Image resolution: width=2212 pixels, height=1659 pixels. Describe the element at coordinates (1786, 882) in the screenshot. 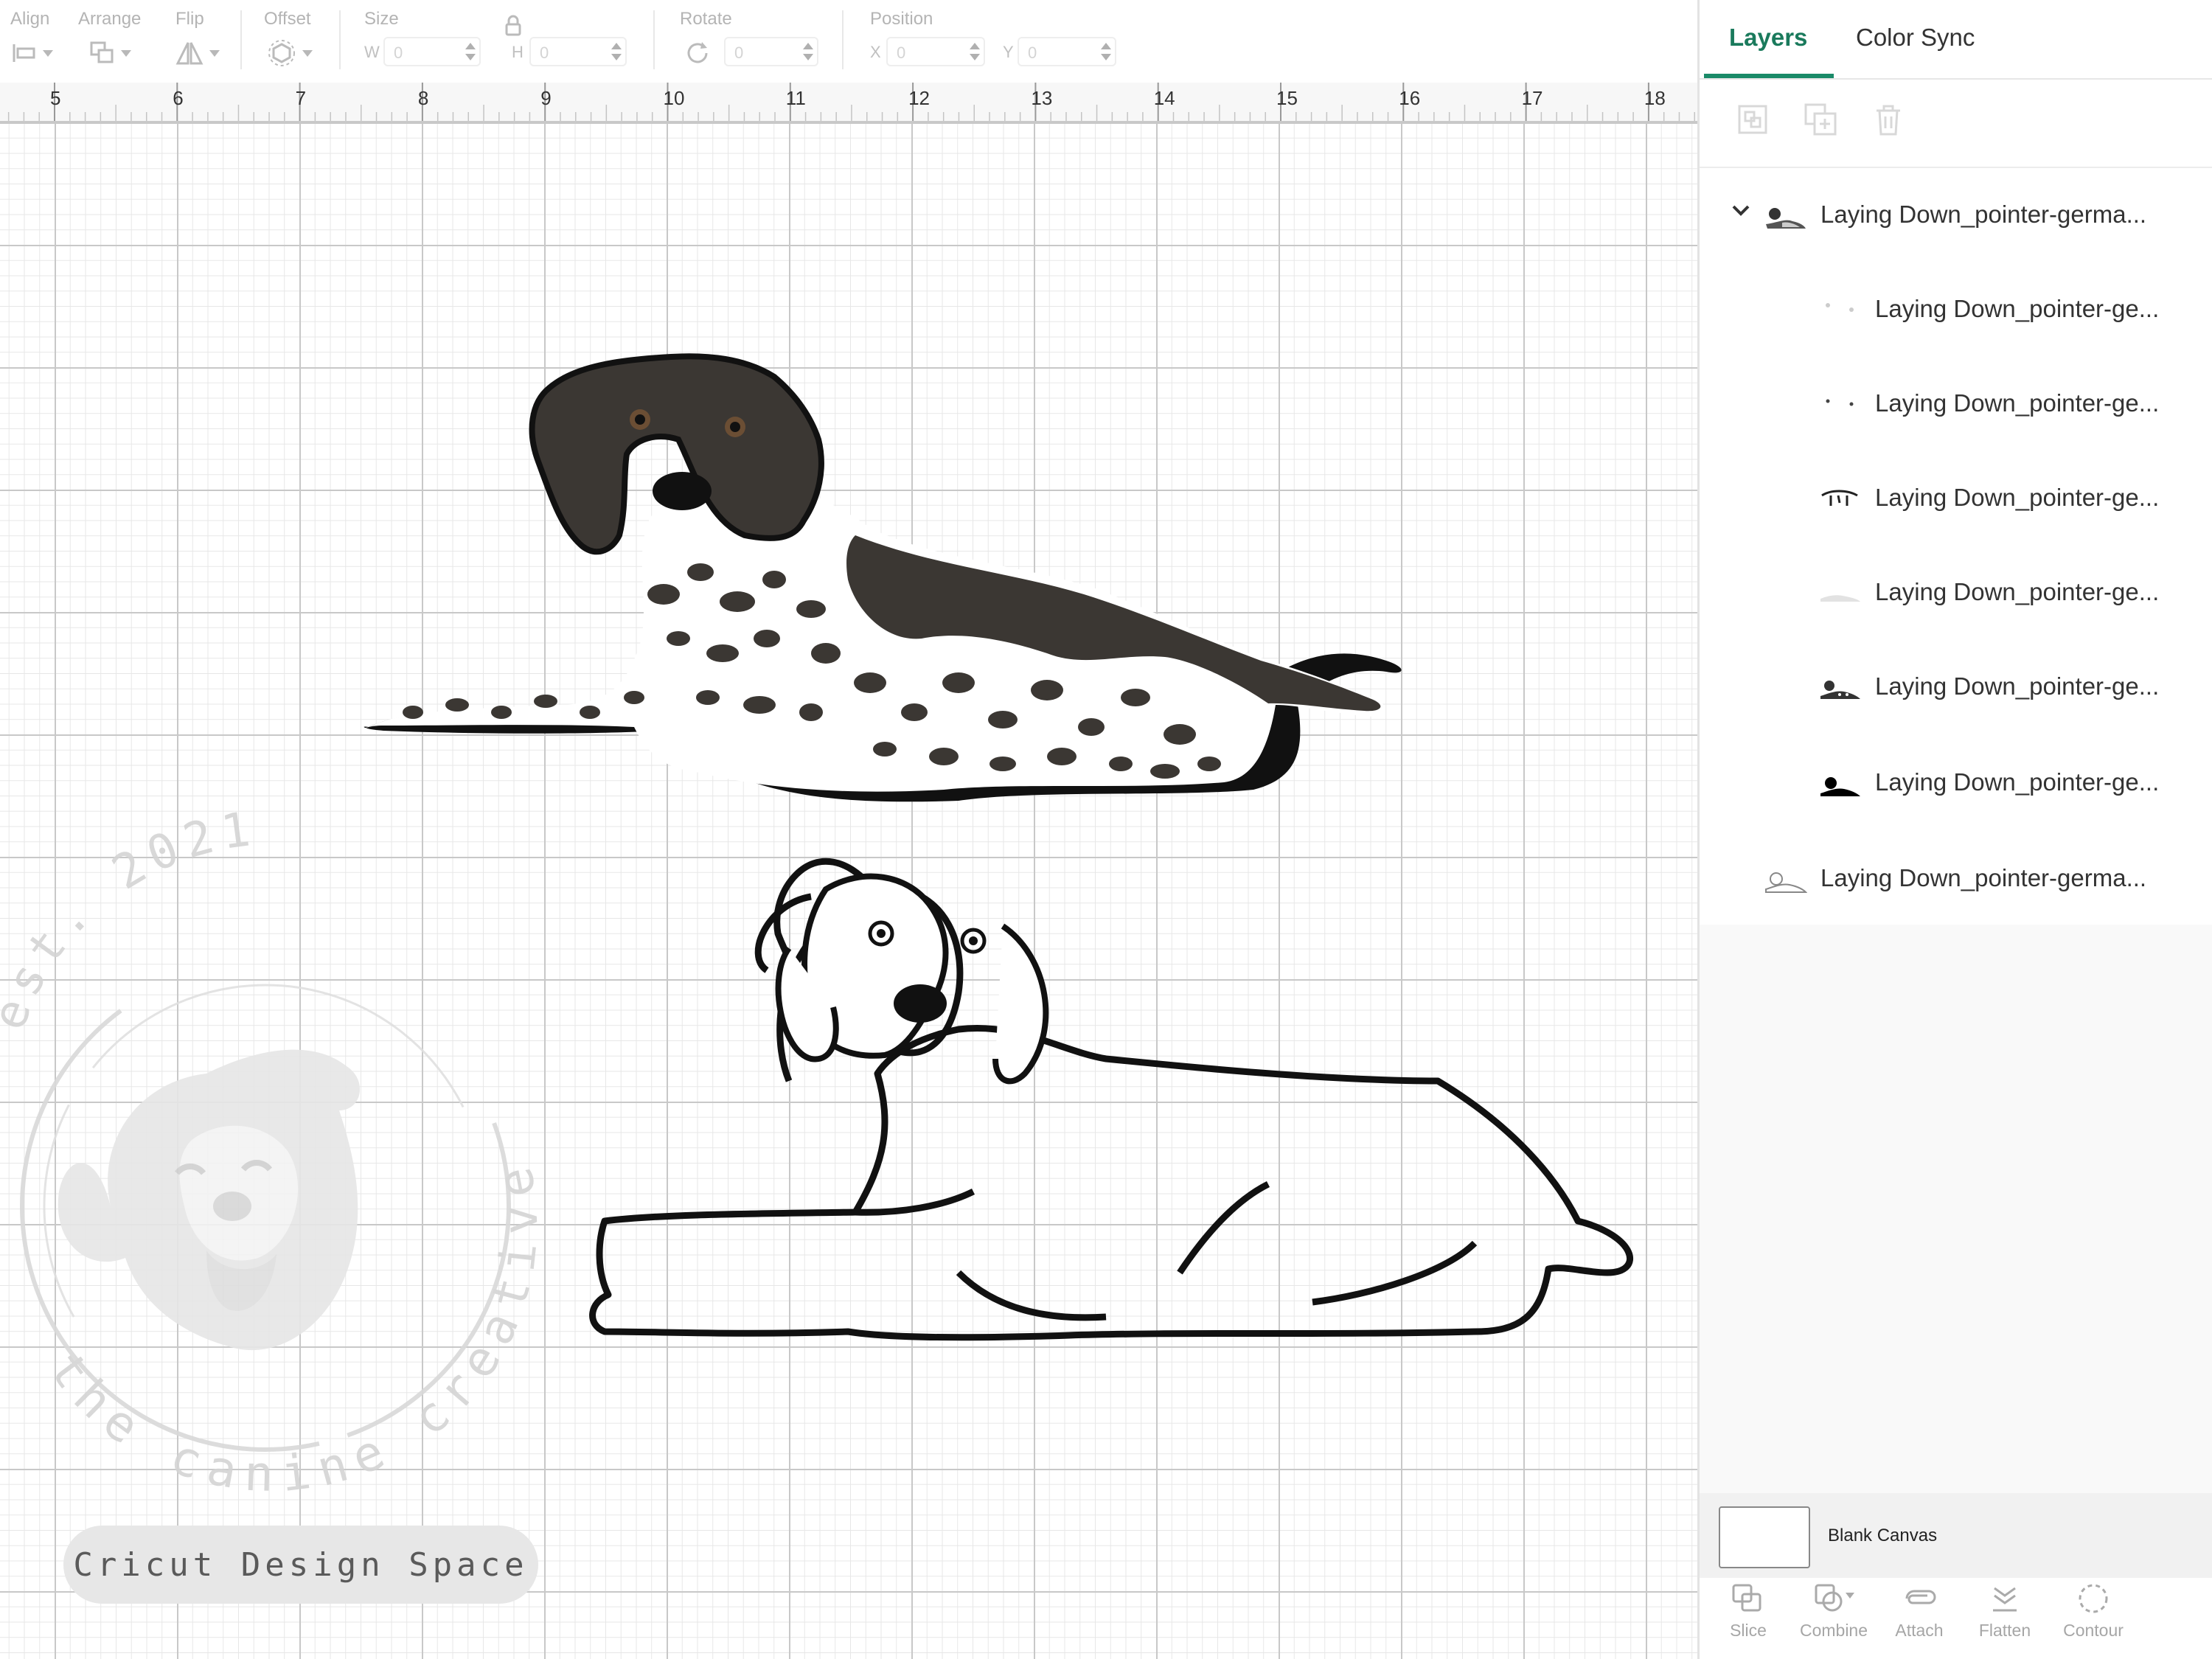

I see `dog-outline-icon` at that location.